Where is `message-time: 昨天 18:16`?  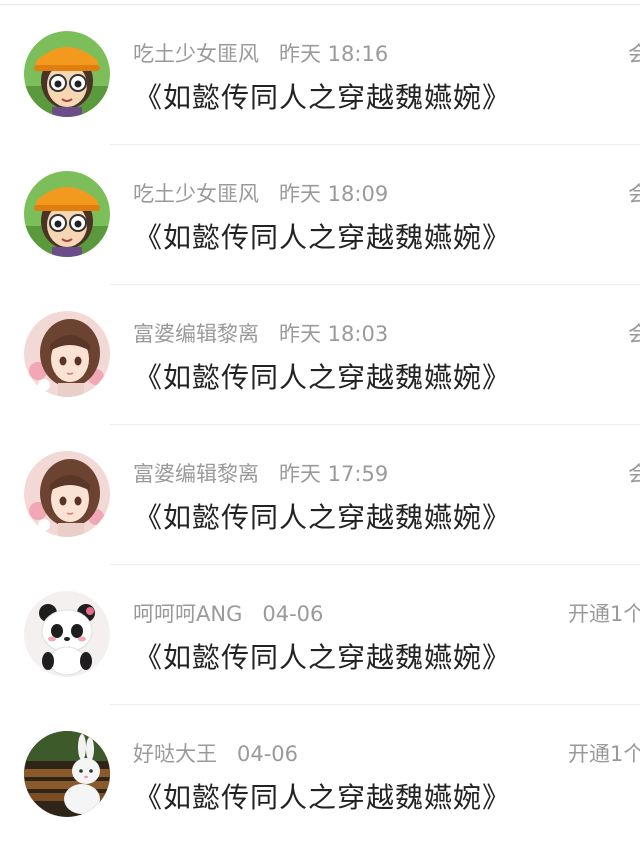 message-time: 昨天 18:16 is located at coordinates (334, 54).